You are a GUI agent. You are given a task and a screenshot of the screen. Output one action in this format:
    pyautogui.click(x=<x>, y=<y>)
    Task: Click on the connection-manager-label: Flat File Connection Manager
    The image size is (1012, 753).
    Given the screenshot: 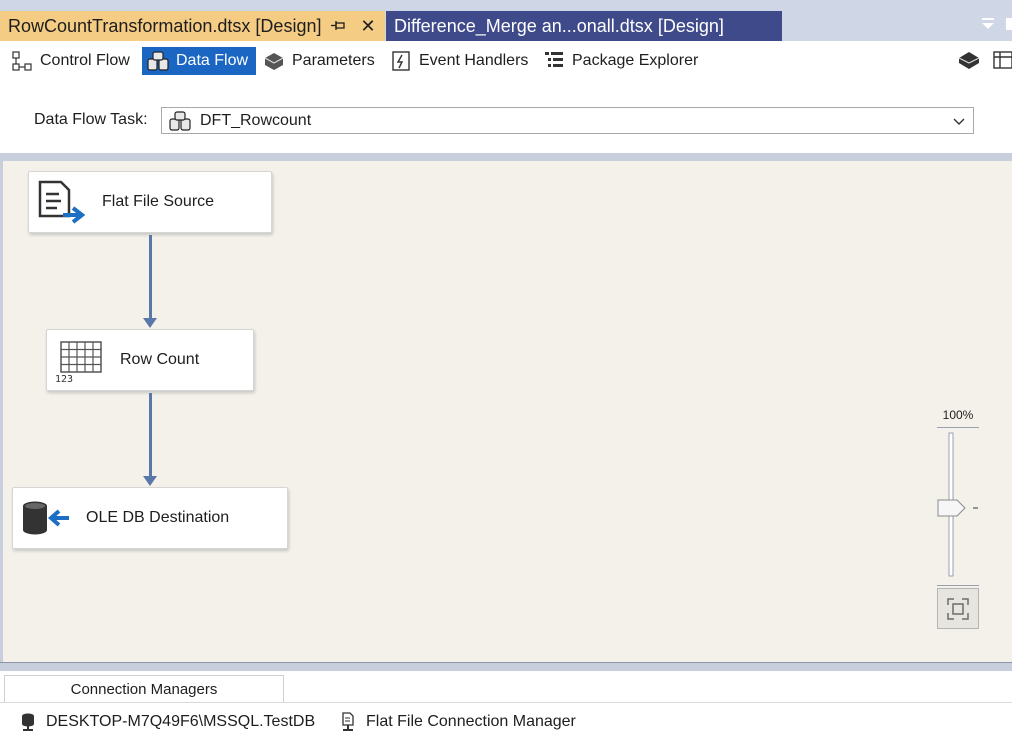 What is the action you would take?
    pyautogui.click(x=471, y=721)
    